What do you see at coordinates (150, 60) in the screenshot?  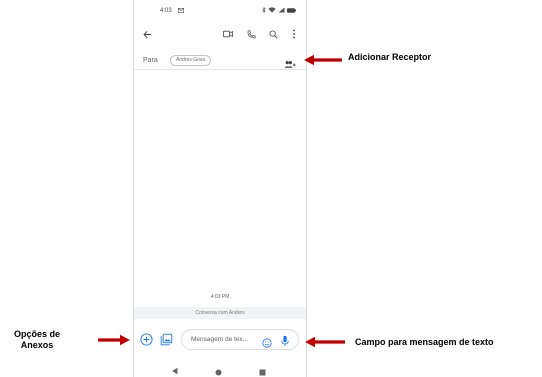 I see `to-label: Para` at bounding box center [150, 60].